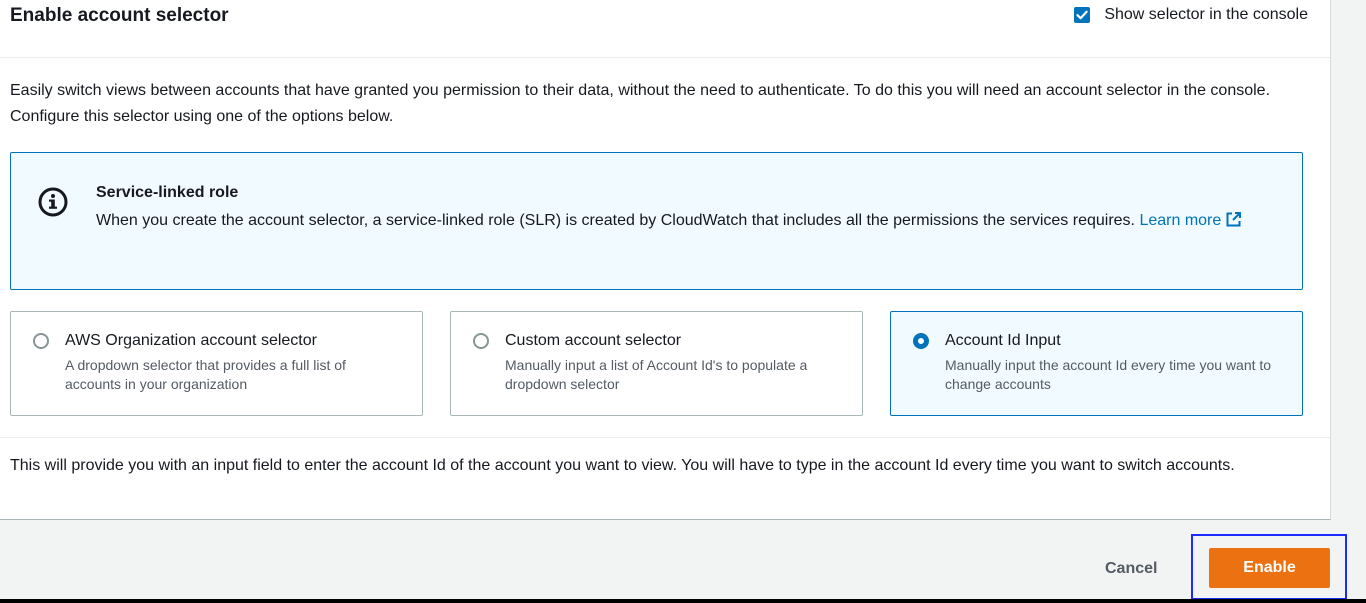  What do you see at coordinates (921, 341) in the screenshot?
I see `radio-selected-icon` at bounding box center [921, 341].